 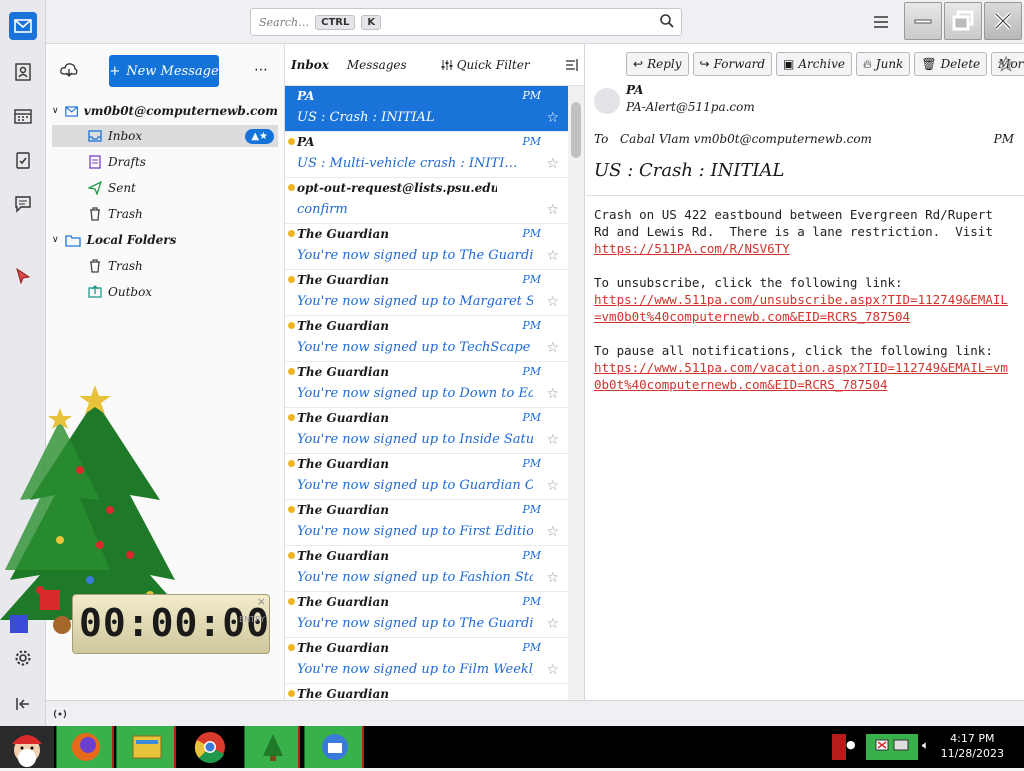 I want to click on reply-button: ↩ Reply, so click(x=657, y=64).